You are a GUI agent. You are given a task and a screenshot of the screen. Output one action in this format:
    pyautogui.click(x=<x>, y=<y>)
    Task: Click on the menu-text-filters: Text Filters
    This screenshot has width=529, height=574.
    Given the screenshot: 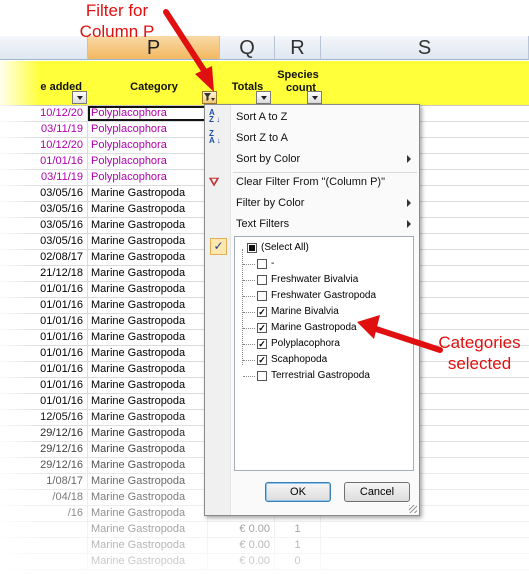 What is the action you would take?
    pyautogui.click(x=312, y=224)
    